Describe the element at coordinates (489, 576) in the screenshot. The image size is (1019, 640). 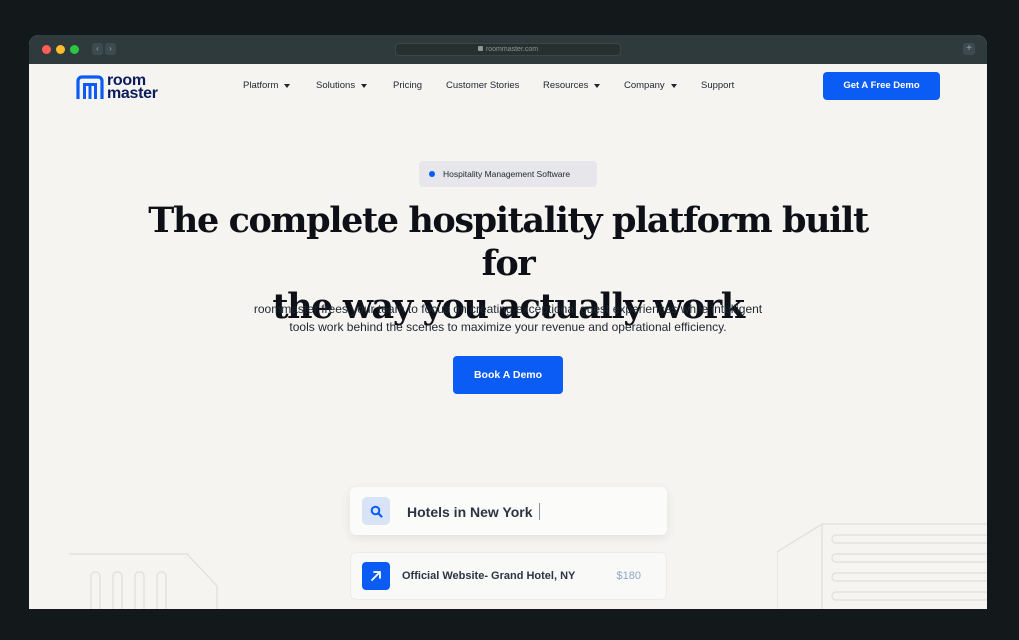
I see `result-title: Official Website- Grand Hotel, NY` at that location.